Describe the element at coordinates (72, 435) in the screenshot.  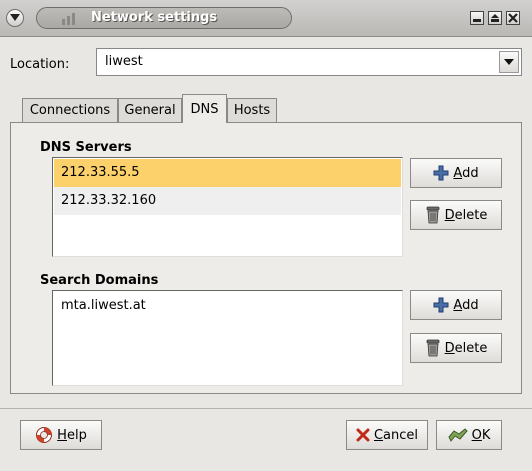
I see `help-label: Help` at that location.